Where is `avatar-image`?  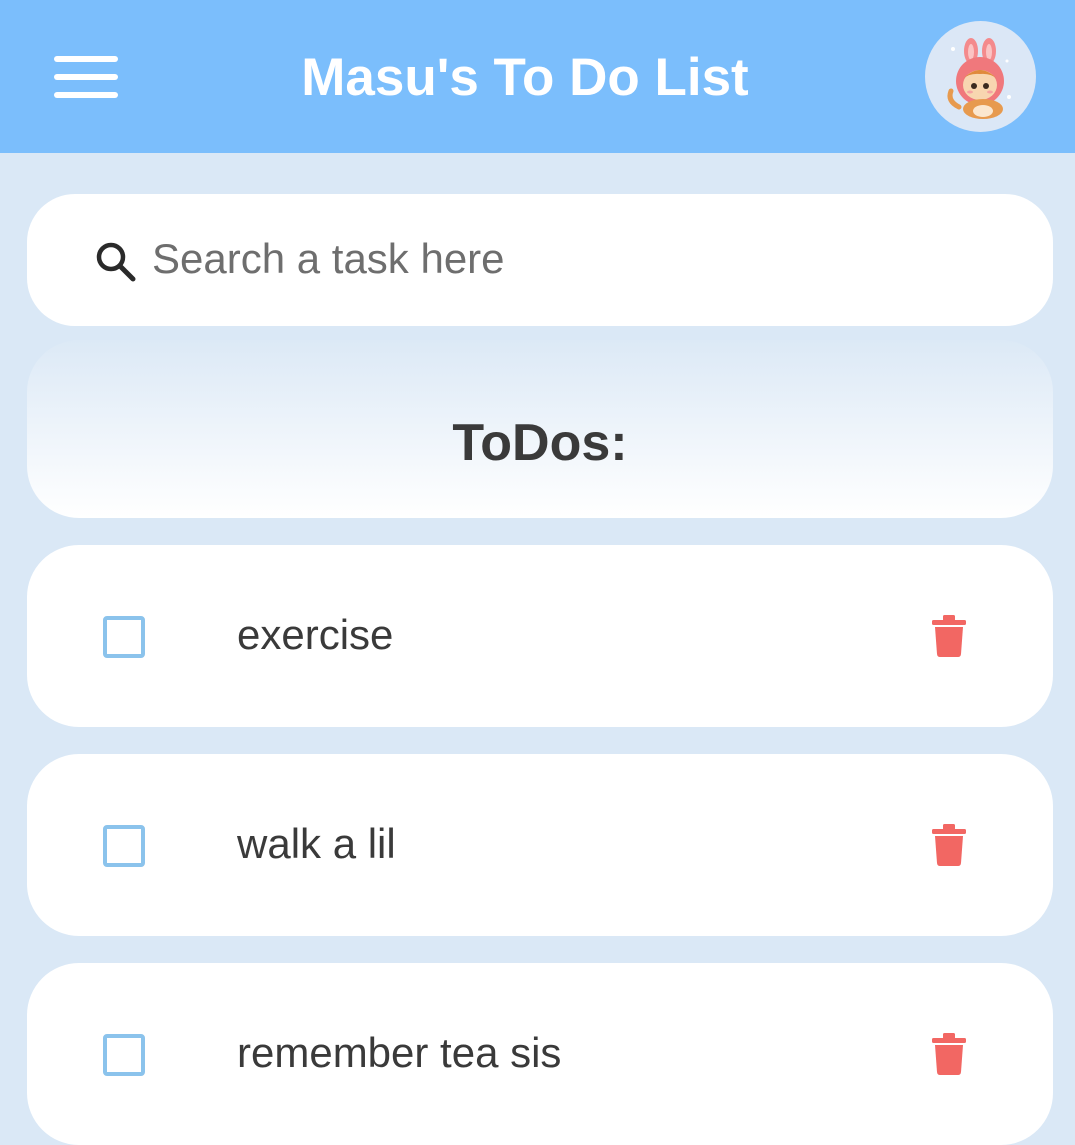 avatar-image is located at coordinates (979, 78).